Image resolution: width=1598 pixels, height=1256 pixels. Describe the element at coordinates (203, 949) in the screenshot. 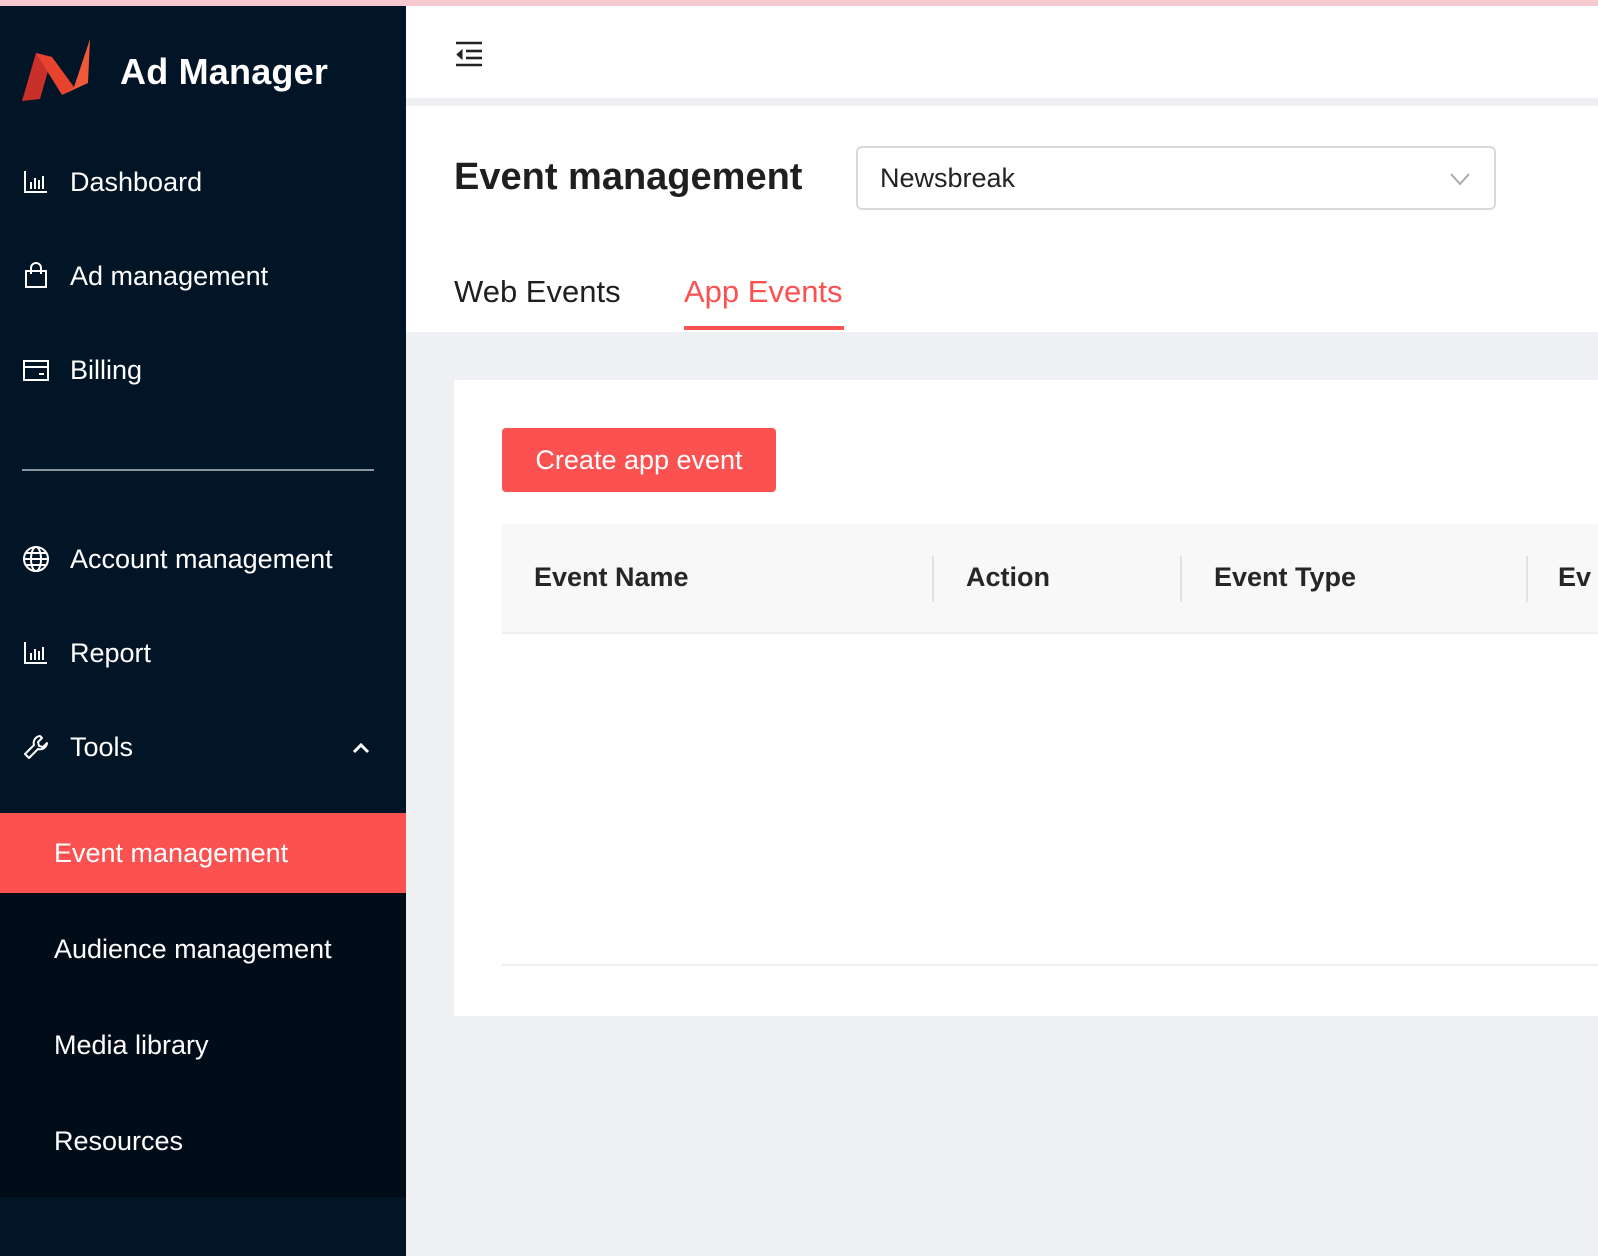

I see `submenu-item-audience-management: Audience management` at that location.